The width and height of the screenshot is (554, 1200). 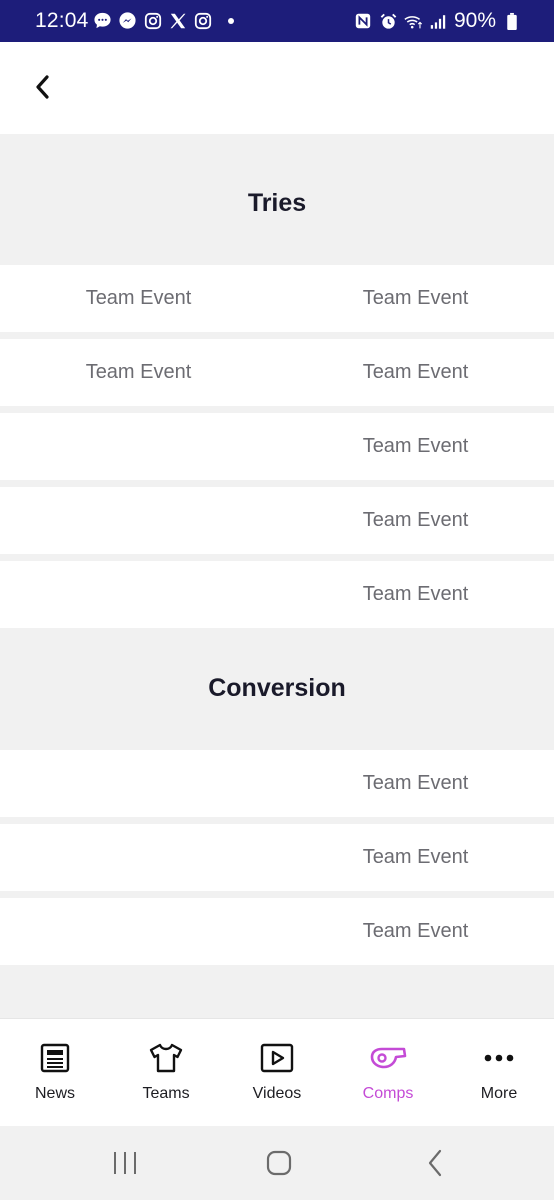 I want to click on signal-icon, so click(x=438, y=21).